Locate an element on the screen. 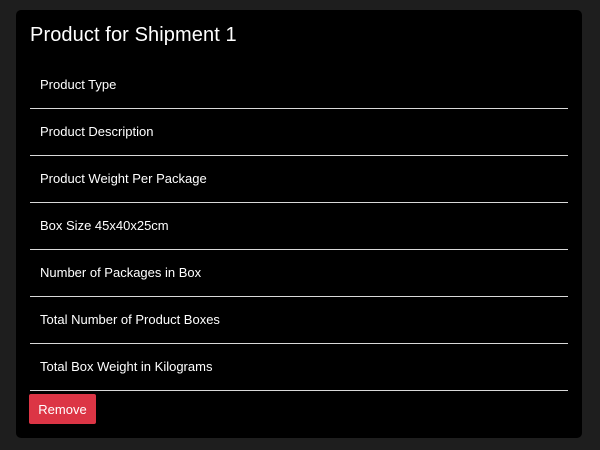  packages-in-box-label: Number of Packages in Box is located at coordinates (121, 272).